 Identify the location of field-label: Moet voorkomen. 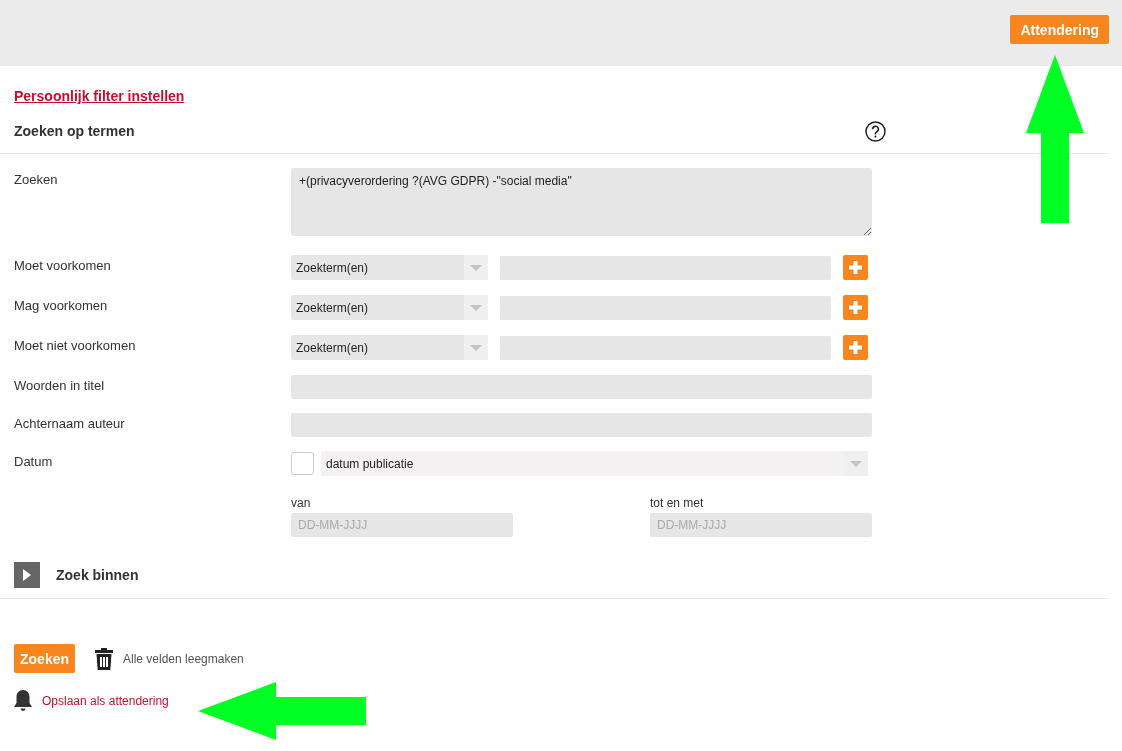
(62, 266).